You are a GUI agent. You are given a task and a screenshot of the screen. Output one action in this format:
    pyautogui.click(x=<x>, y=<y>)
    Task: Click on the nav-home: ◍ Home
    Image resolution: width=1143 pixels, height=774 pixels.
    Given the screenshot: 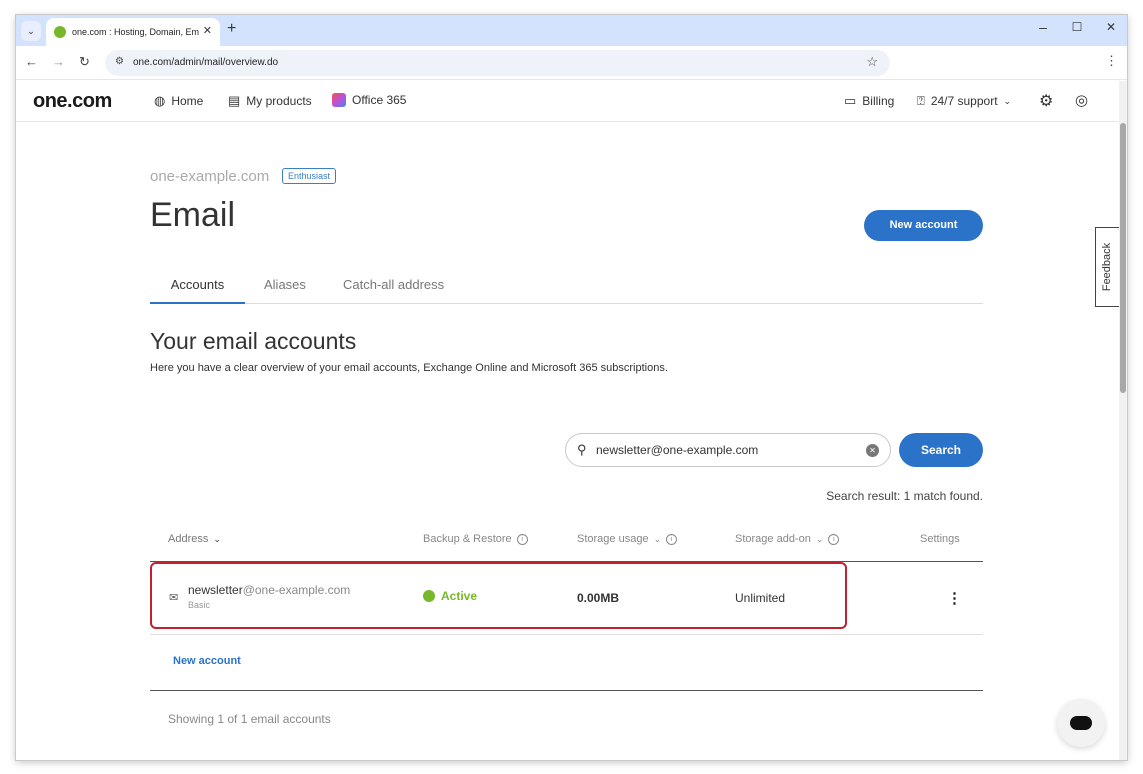 What is the action you would take?
    pyautogui.click(x=178, y=101)
    